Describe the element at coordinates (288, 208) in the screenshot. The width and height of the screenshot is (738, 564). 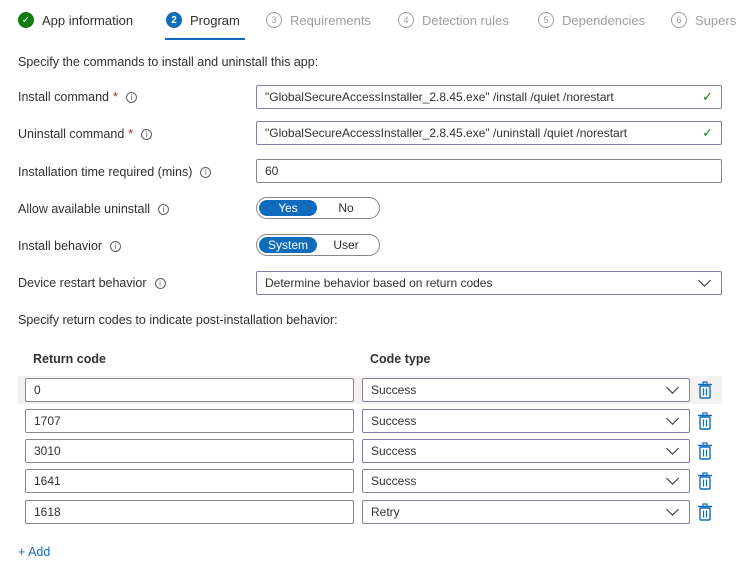
I see `toggle-option-yes: Yes` at that location.